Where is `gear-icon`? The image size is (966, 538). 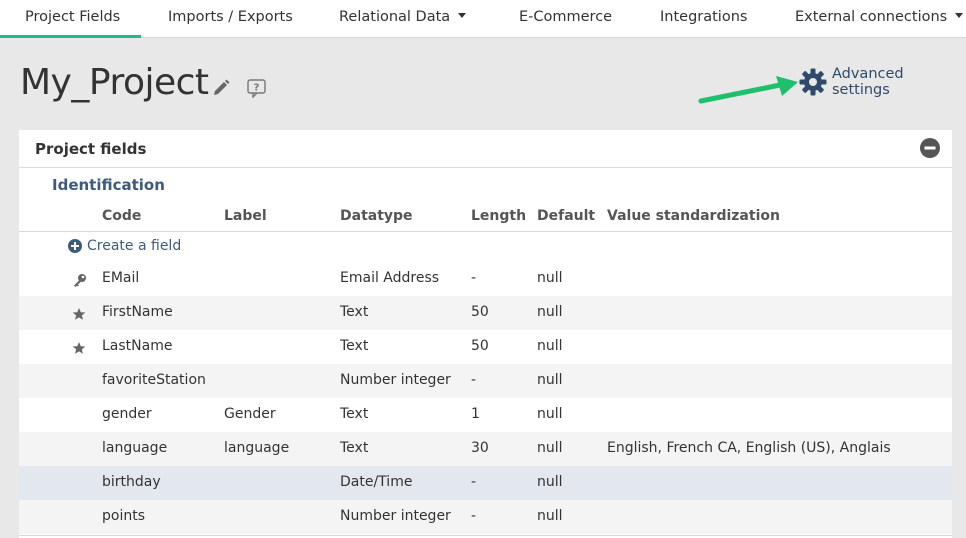 gear-icon is located at coordinates (813, 82).